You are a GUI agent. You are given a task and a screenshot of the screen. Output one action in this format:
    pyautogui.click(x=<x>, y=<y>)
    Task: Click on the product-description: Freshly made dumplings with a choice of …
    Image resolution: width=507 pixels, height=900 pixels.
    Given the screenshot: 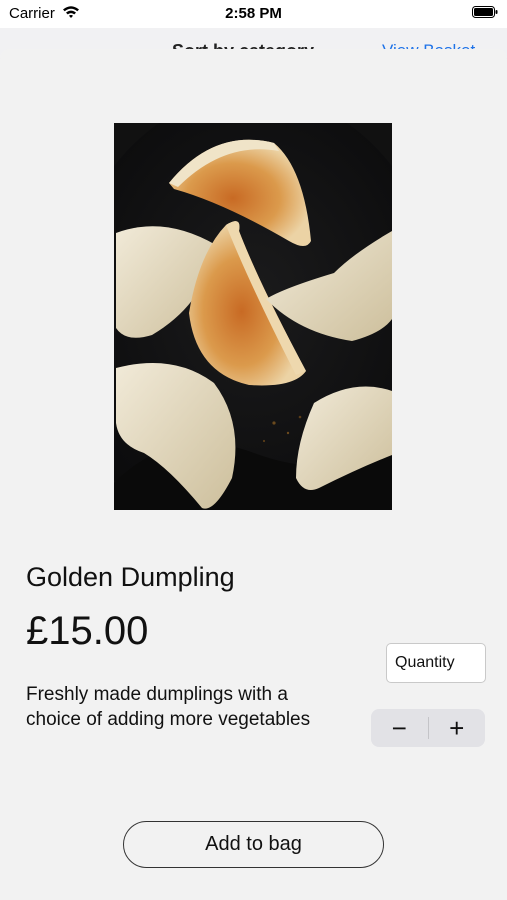 What is the action you would take?
    pyautogui.click(x=168, y=707)
    